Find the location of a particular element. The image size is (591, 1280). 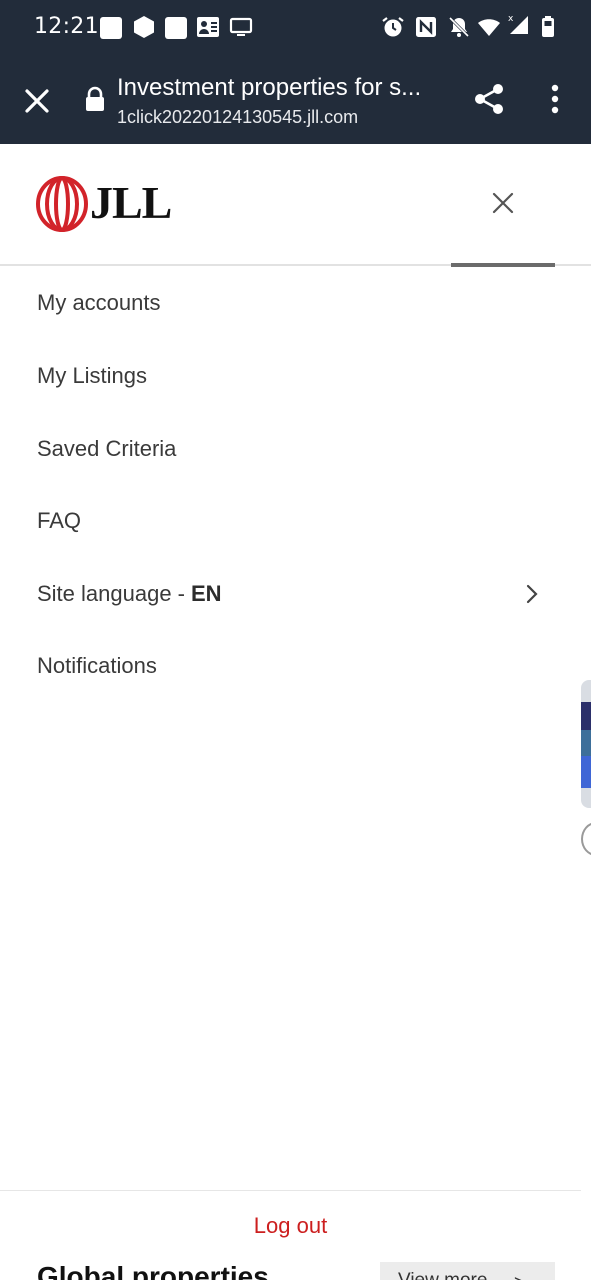

menu-item-faq: FAQ is located at coordinates (297, 521).